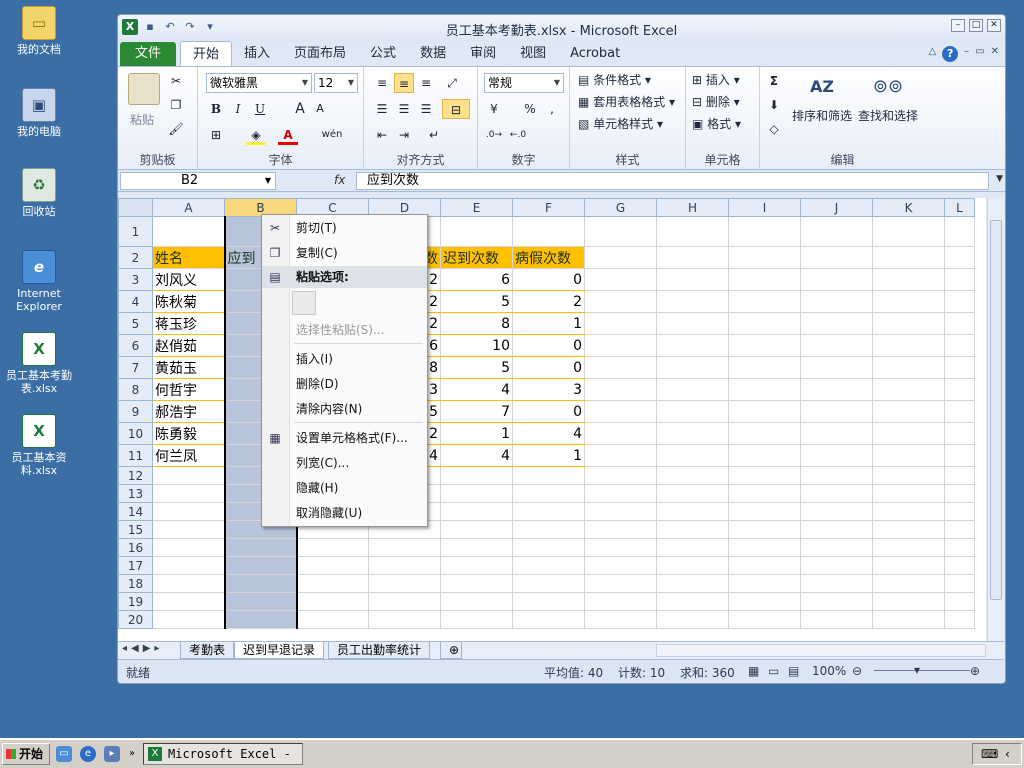 The height and width of the screenshot is (768, 1024). I want to click on cell-name: 郝浩宇, so click(188, 411).